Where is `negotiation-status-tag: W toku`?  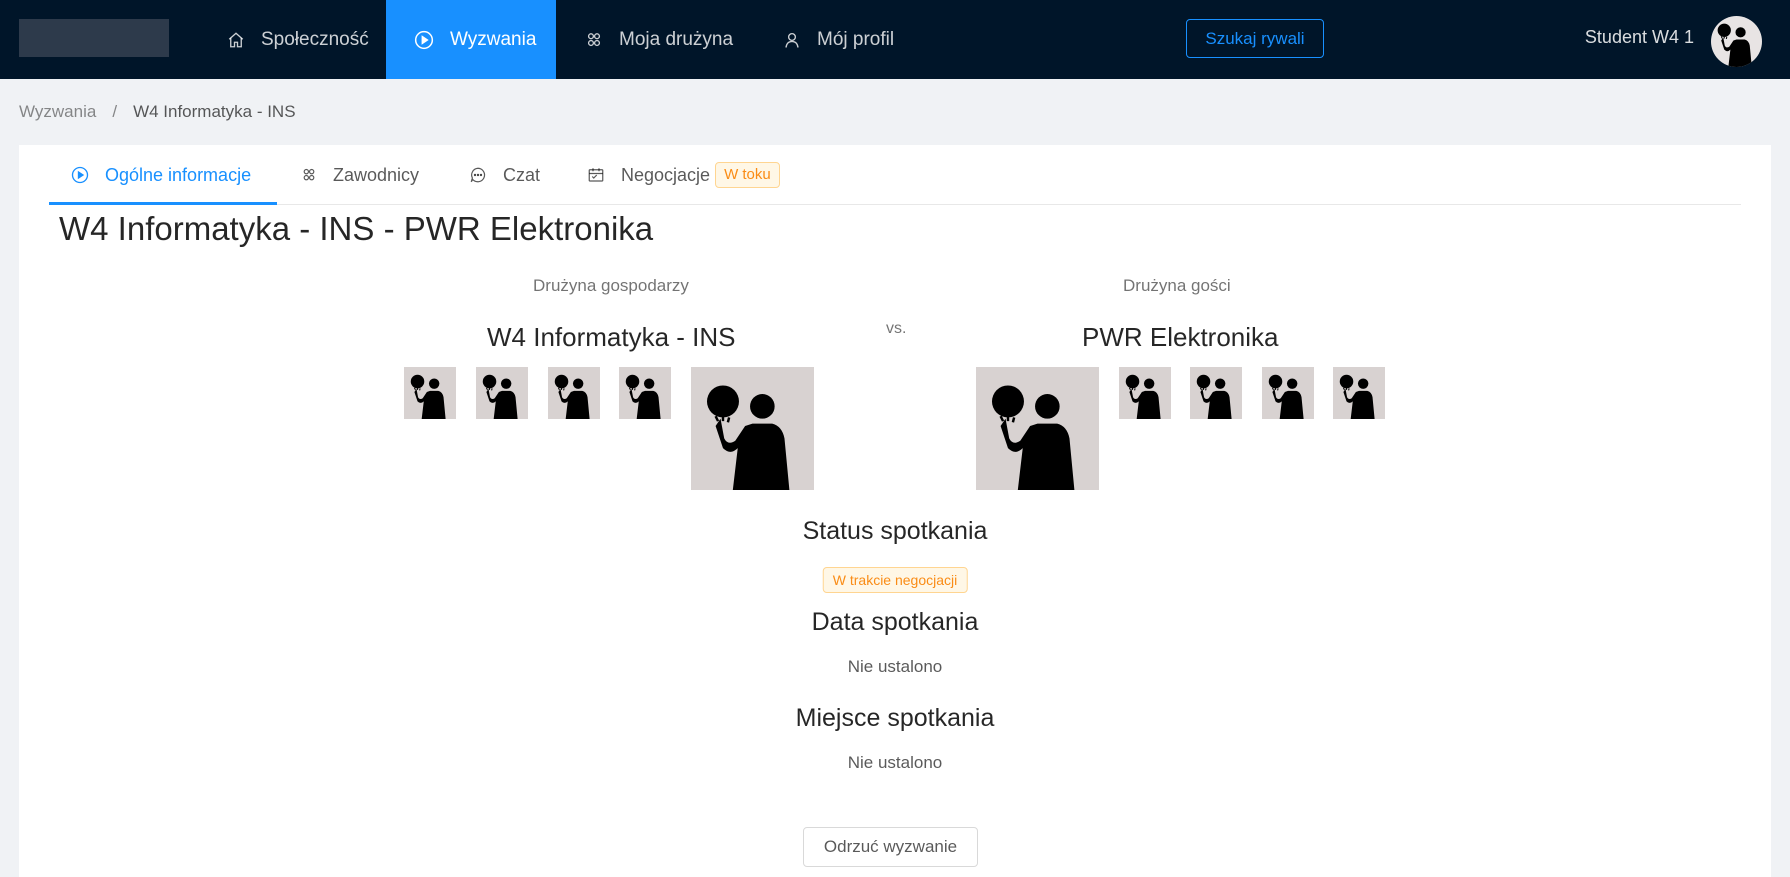
negotiation-status-tag: W toku is located at coordinates (747, 175).